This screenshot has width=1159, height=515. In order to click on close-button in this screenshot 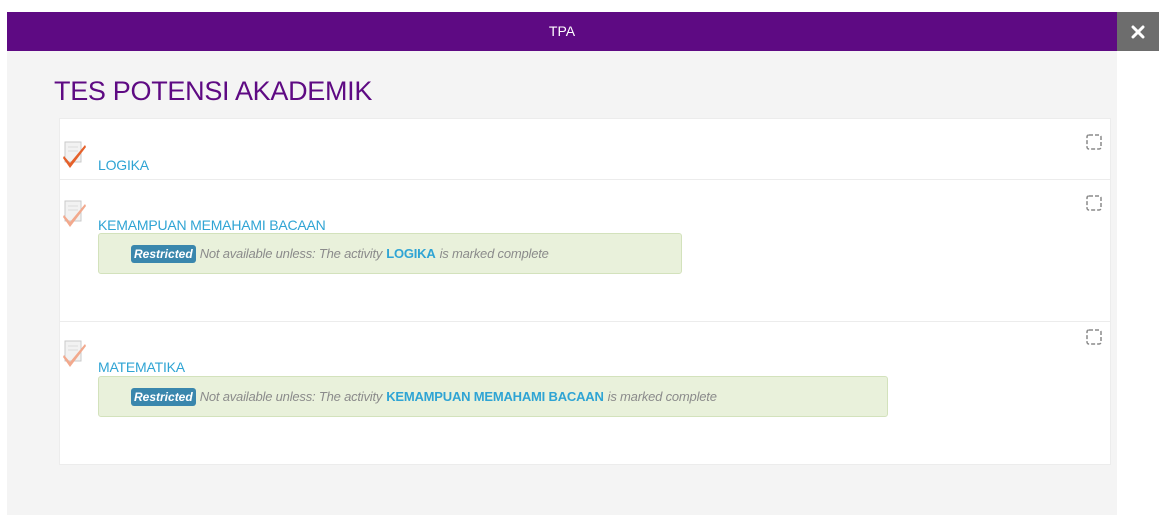, I will do `click(1138, 31)`.